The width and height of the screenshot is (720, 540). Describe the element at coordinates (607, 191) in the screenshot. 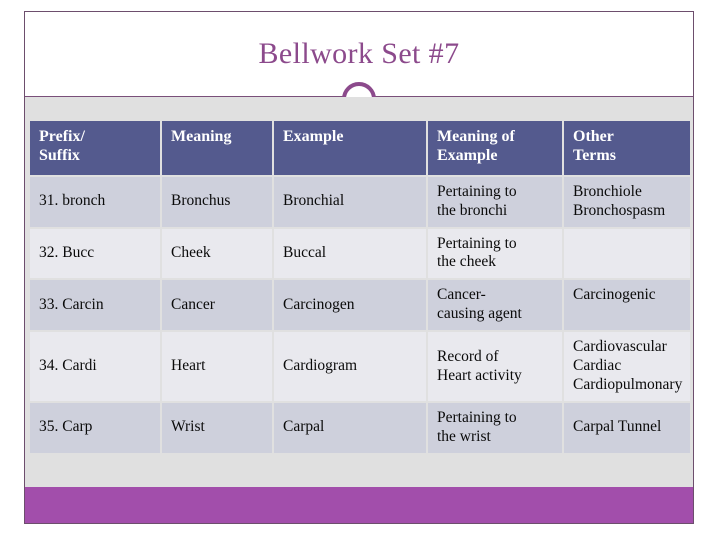

I see `cell-line: Bronchiole` at that location.